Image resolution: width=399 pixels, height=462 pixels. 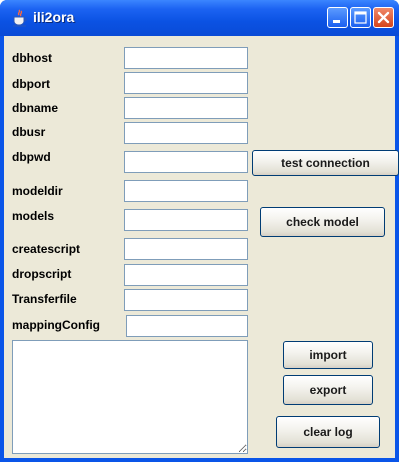 What do you see at coordinates (322, 222) in the screenshot?
I see `check-model-button: check model` at bounding box center [322, 222].